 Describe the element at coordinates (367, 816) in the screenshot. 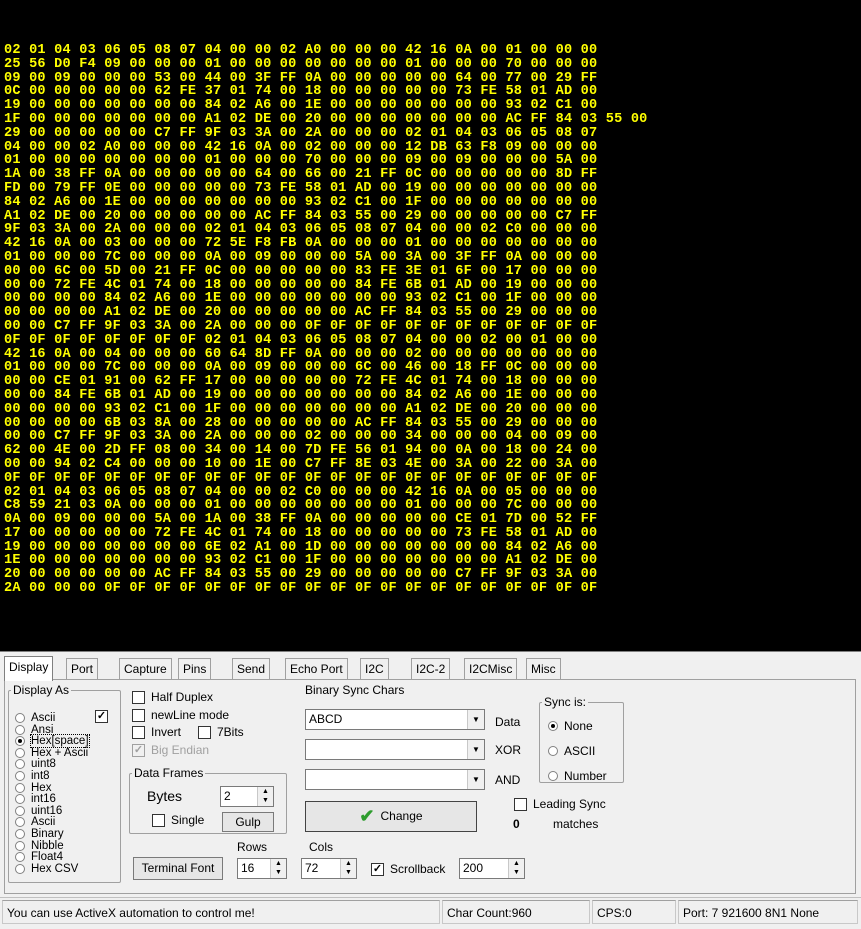

I see `checkmark-icon: ✔` at that location.